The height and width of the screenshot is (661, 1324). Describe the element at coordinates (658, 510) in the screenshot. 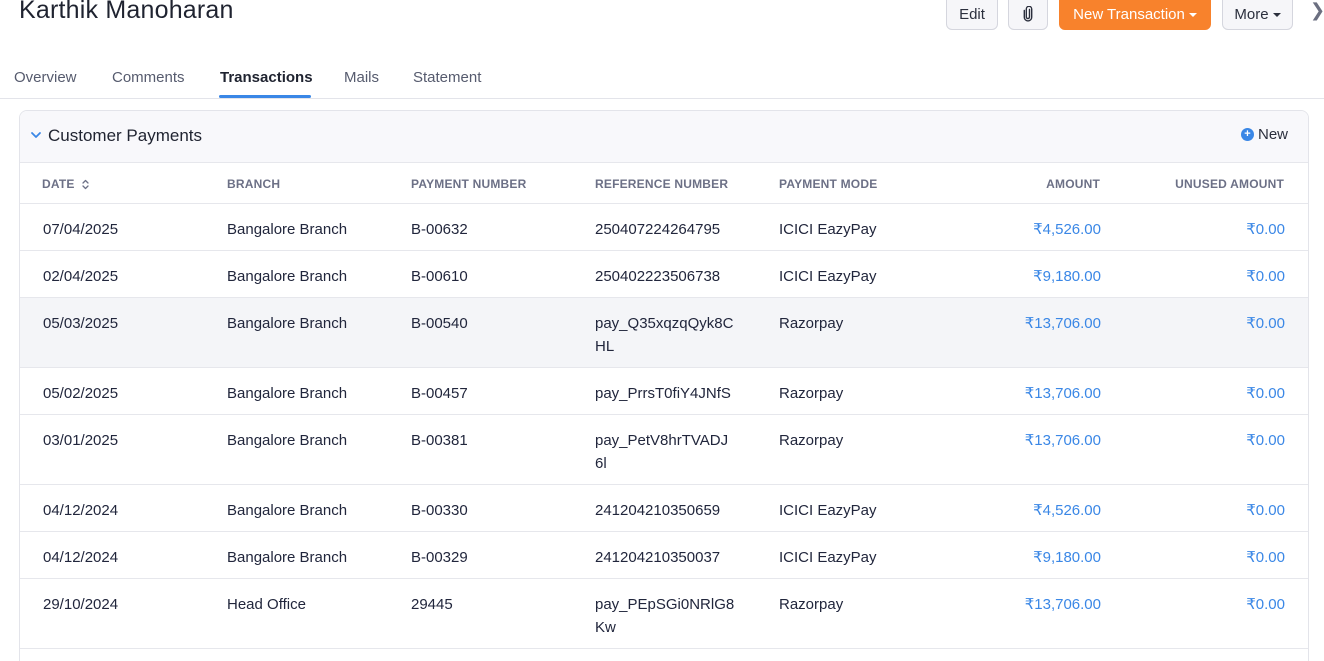

I see `cell-reference-number: 241204210350659` at that location.